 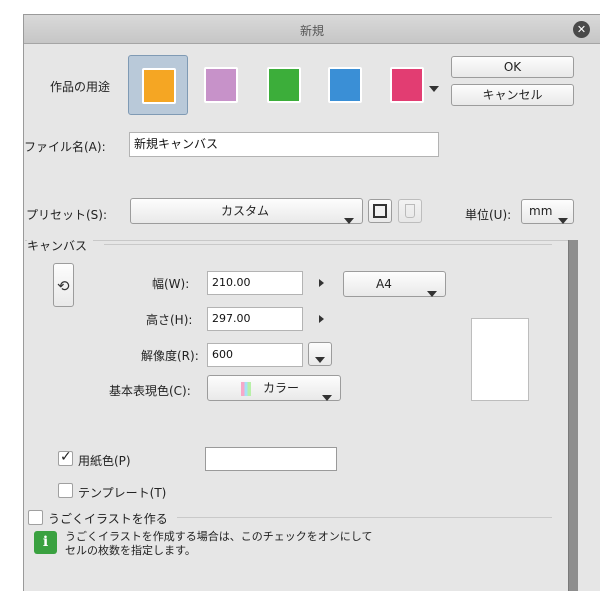 I want to click on save-preset-button, so click(x=380, y=211).